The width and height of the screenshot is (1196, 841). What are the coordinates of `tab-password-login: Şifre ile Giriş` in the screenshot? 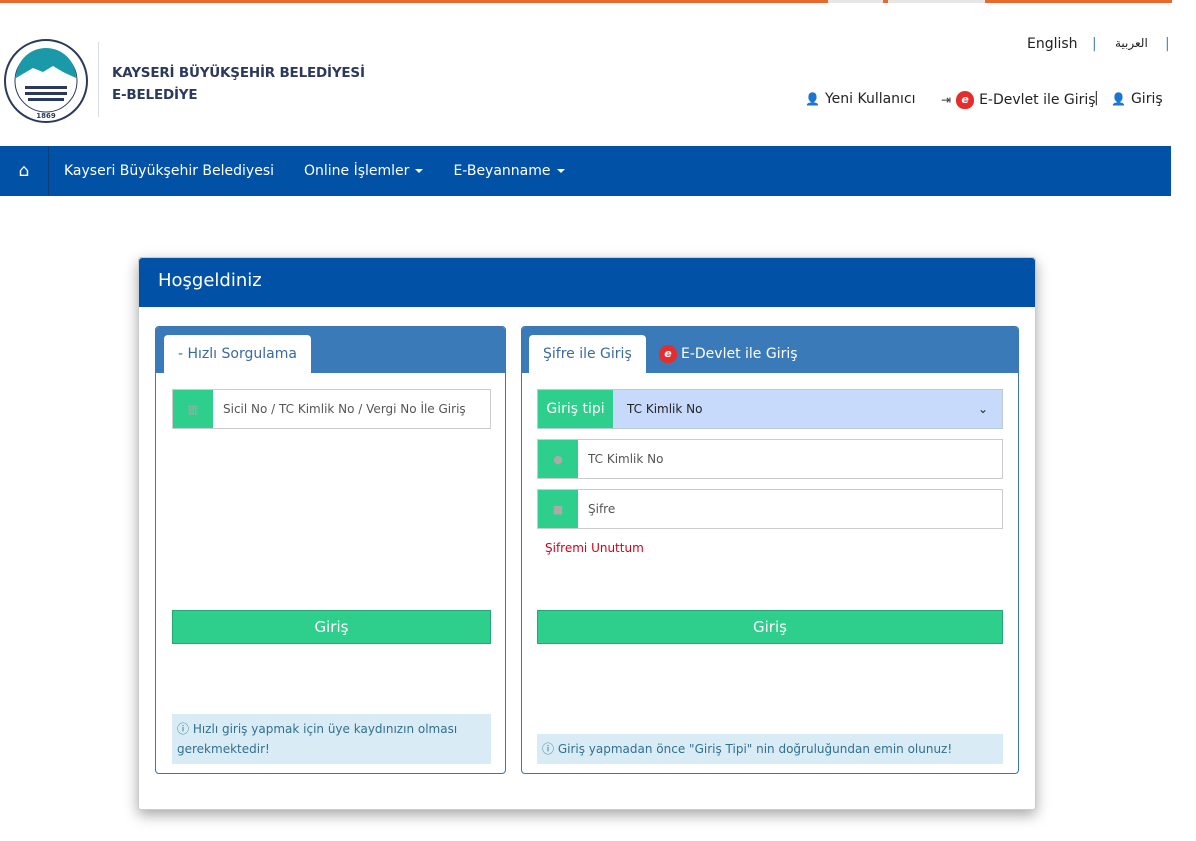 It's located at (587, 354).